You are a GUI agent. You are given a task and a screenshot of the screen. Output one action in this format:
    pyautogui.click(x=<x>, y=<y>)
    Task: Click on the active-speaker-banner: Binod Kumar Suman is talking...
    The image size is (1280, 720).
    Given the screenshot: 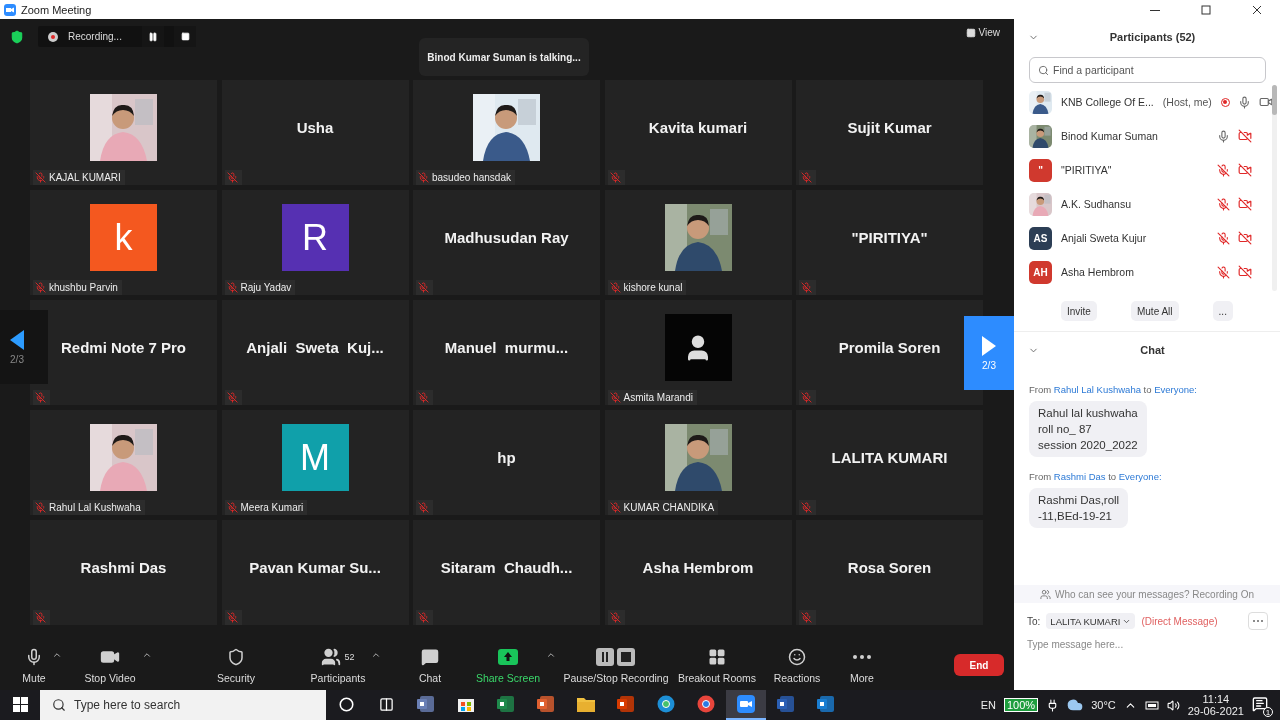 What is the action you would take?
    pyautogui.click(x=504, y=57)
    